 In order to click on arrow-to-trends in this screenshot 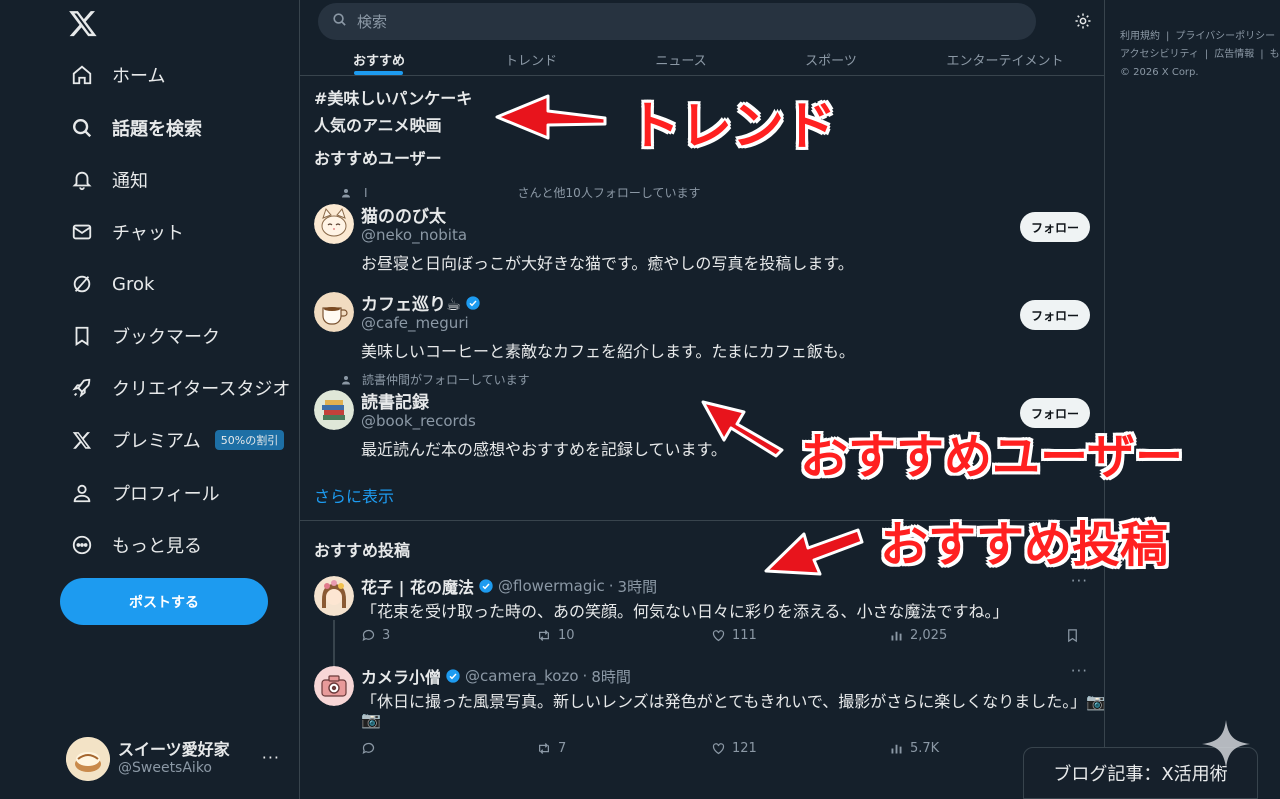, I will do `click(551, 117)`.